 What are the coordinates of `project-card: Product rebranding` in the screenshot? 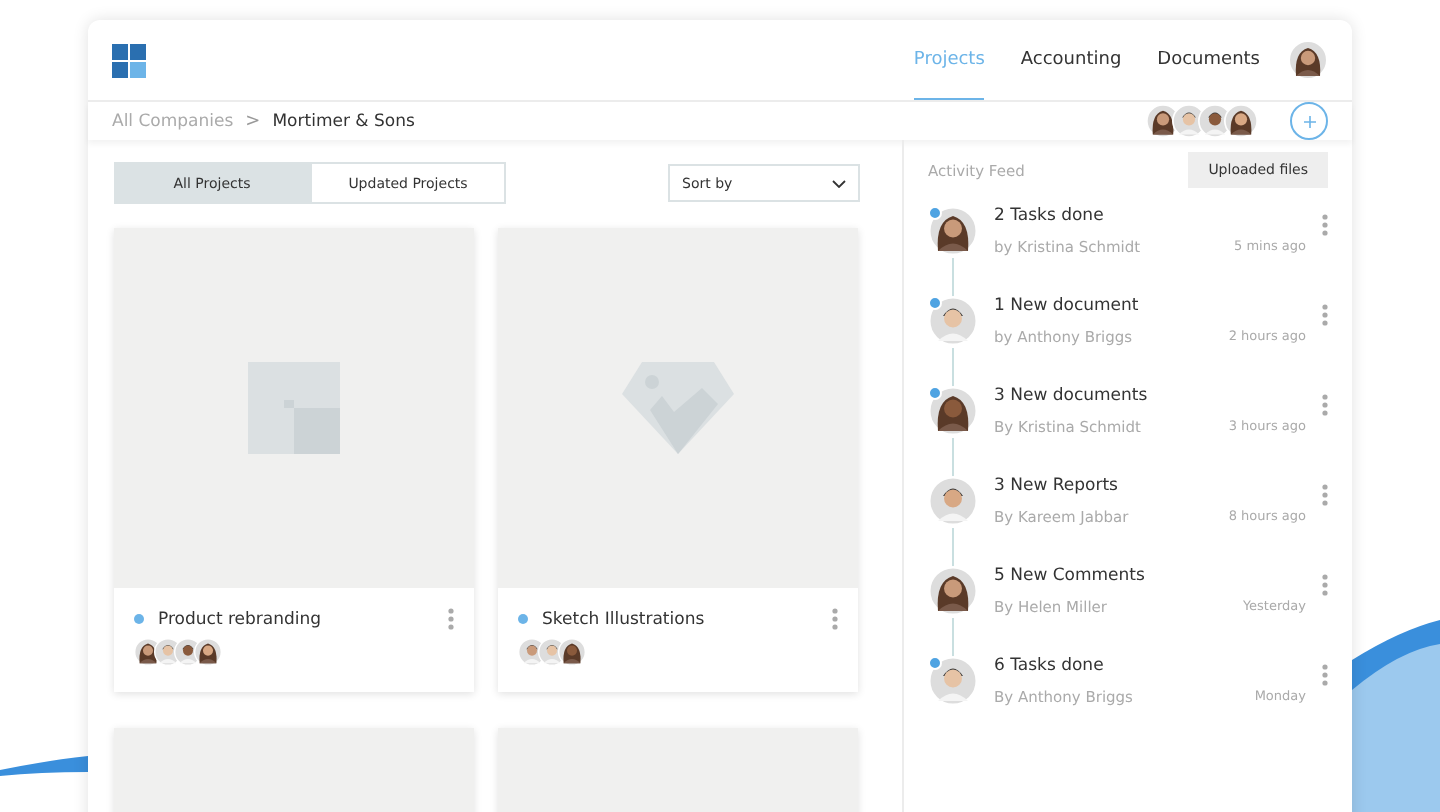 It's located at (294, 460).